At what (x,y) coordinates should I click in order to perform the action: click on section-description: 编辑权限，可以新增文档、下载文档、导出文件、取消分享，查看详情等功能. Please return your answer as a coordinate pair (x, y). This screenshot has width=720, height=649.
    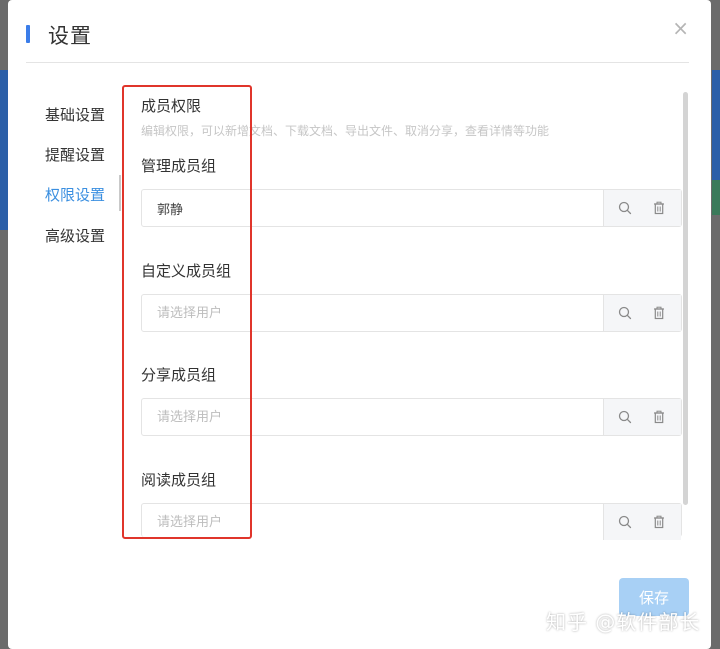
    Looking at the image, I should click on (345, 131).